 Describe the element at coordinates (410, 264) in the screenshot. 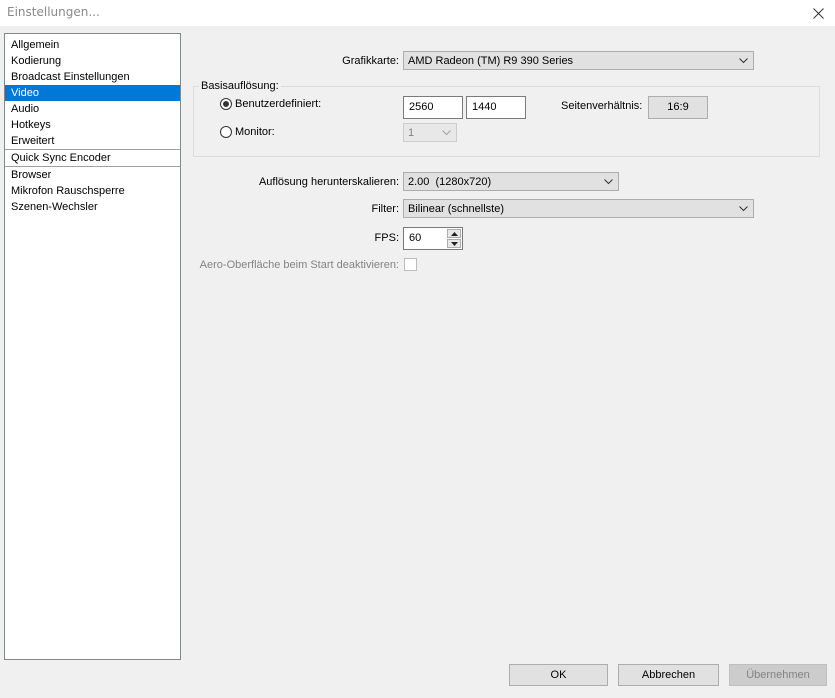

I see `aero-checkbox` at that location.